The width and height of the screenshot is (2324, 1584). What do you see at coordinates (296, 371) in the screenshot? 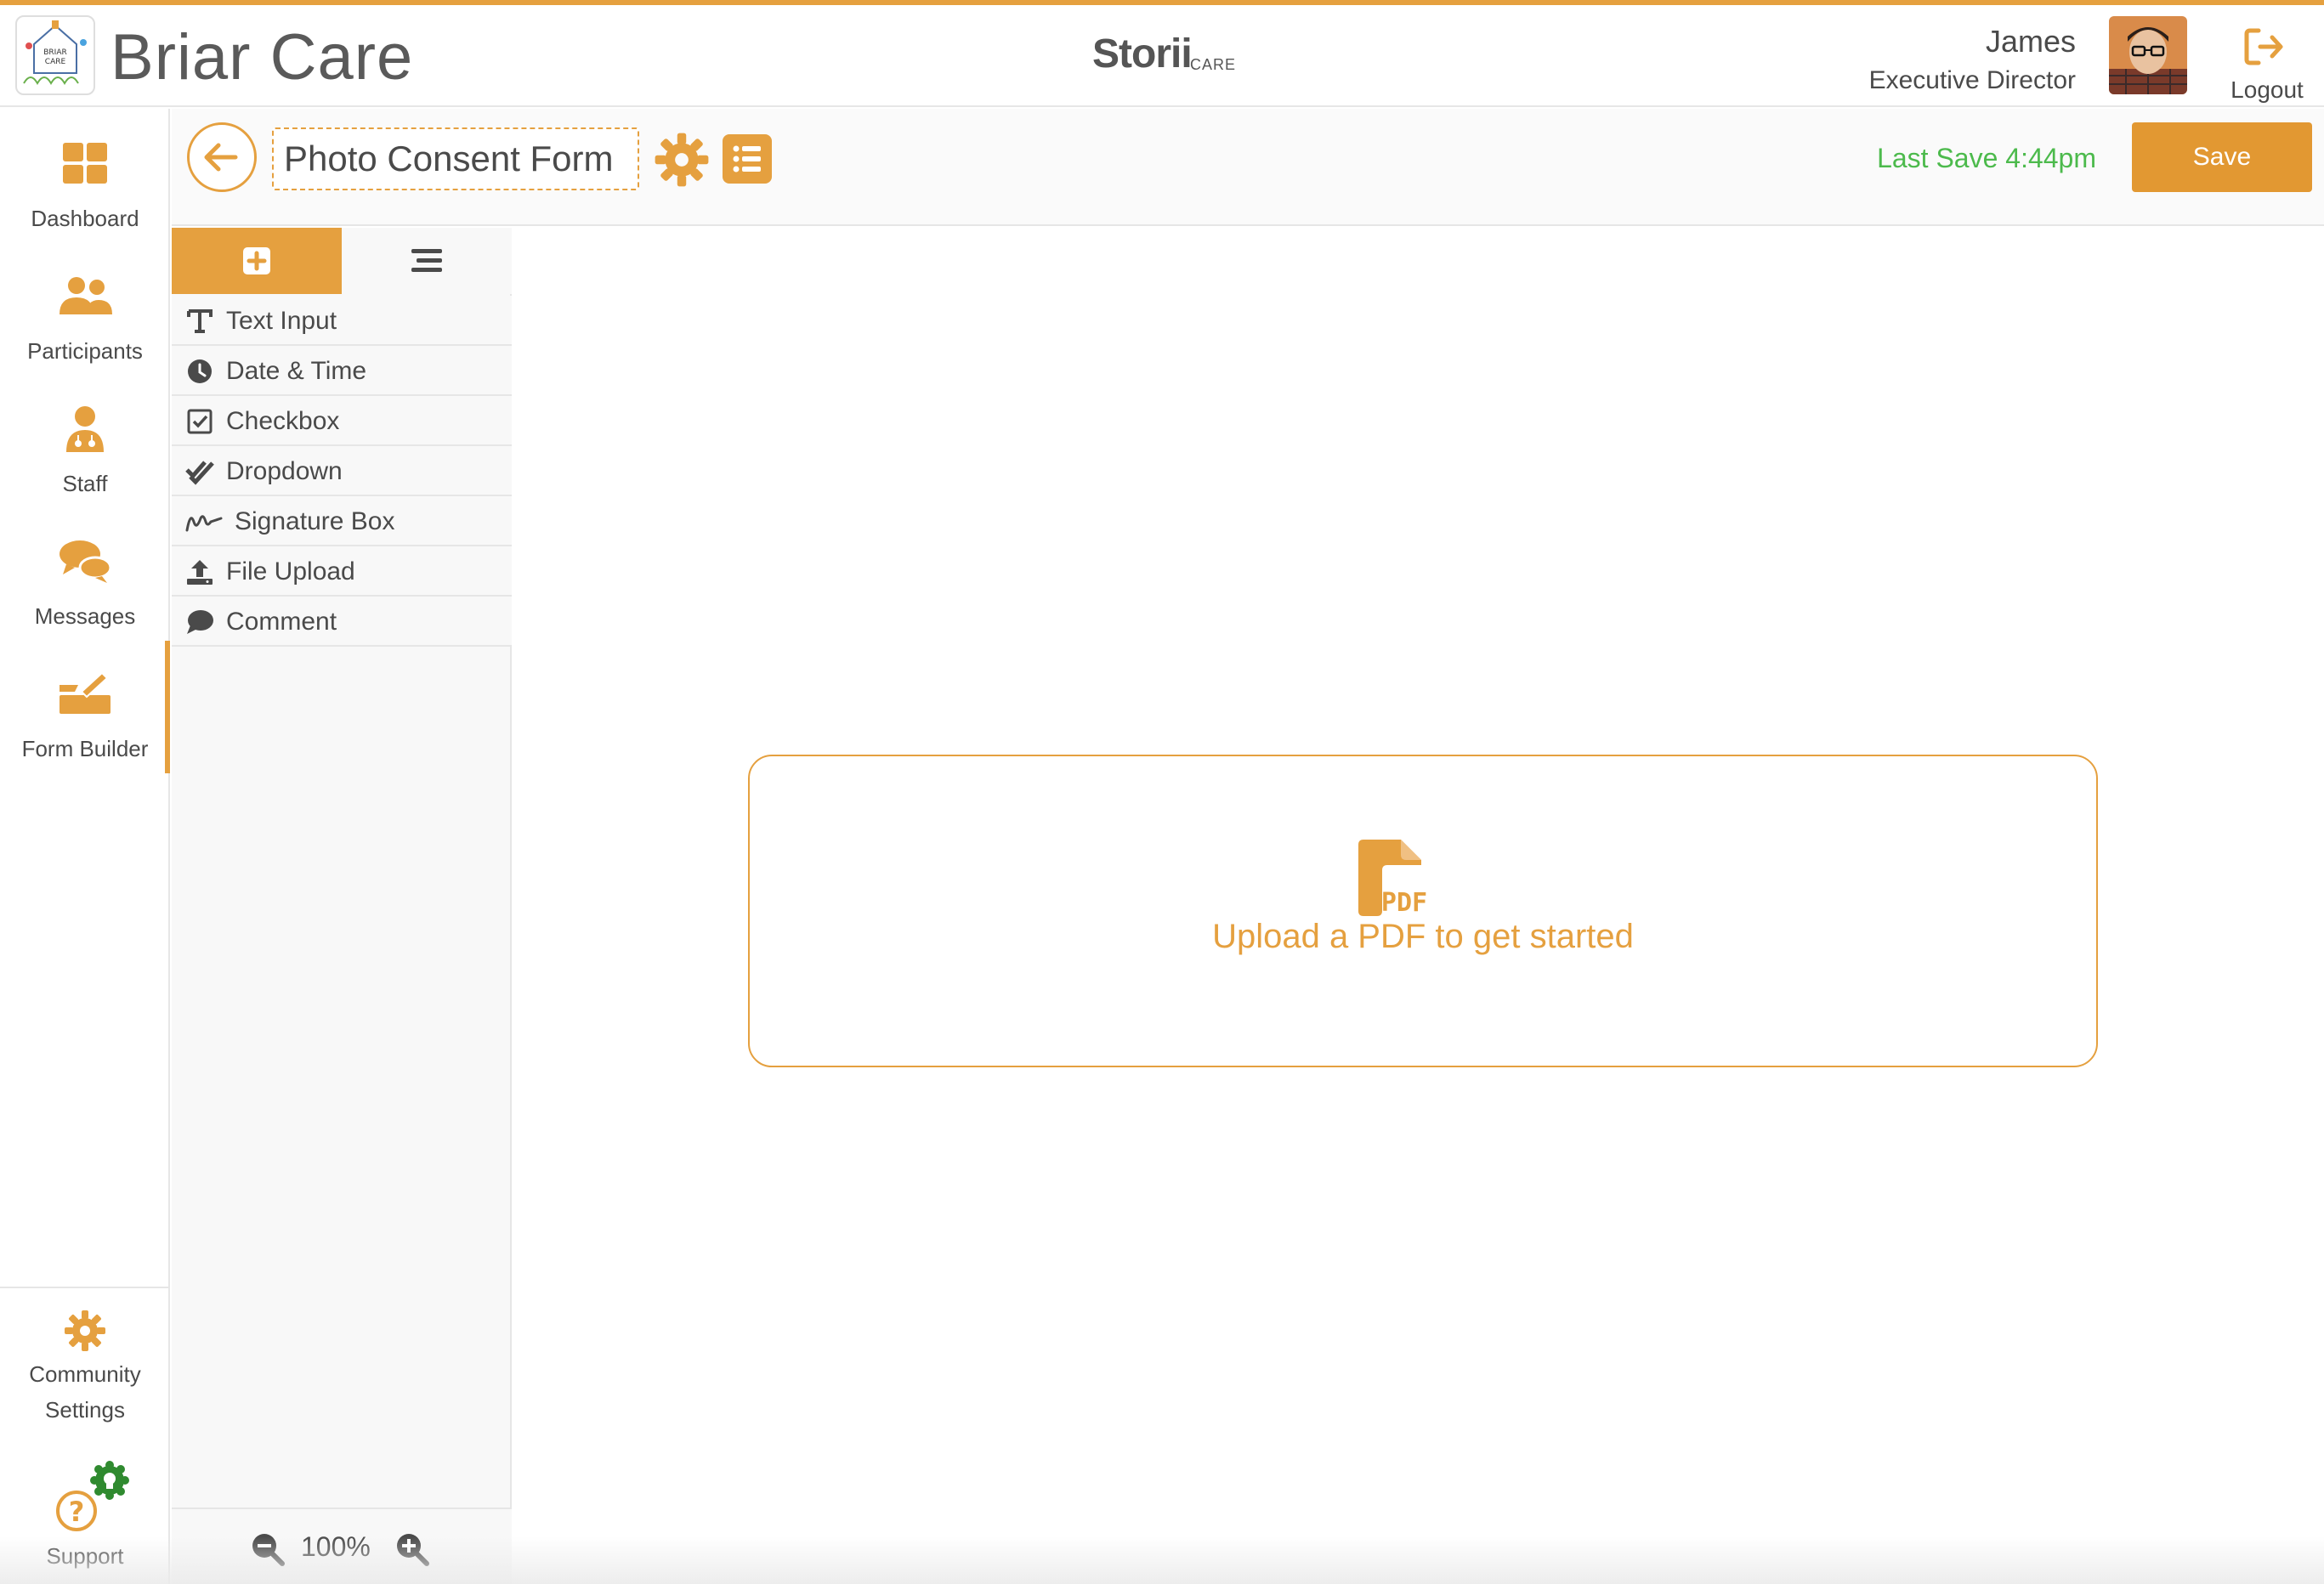
I see `component-label: Date & Time` at bounding box center [296, 371].